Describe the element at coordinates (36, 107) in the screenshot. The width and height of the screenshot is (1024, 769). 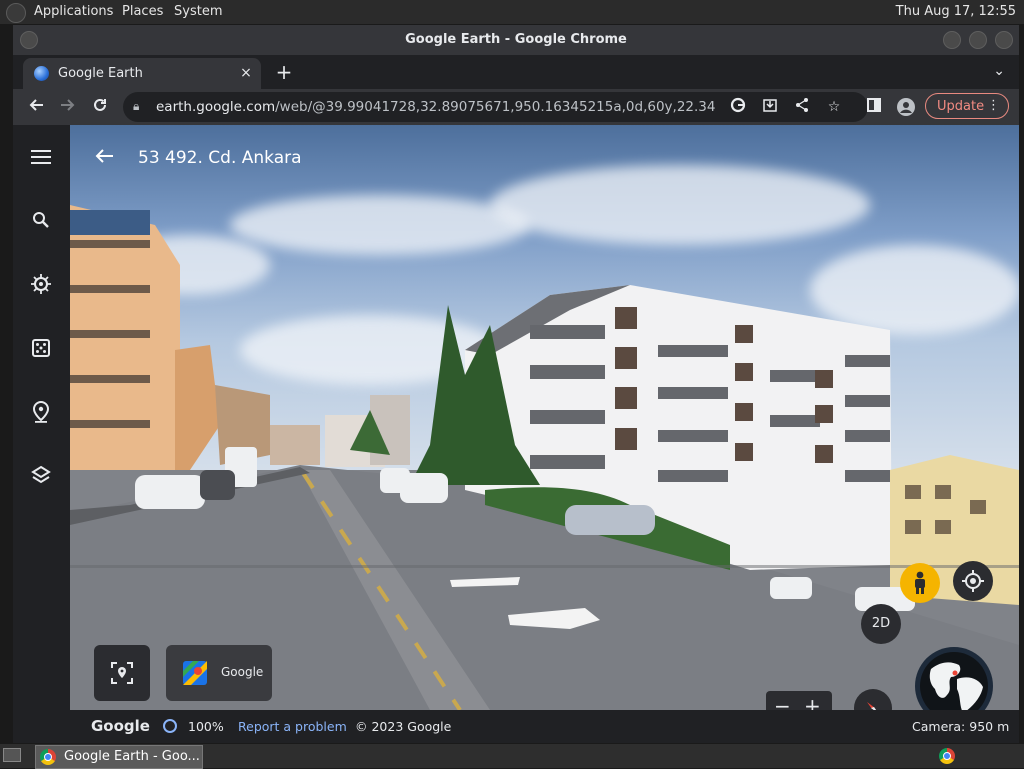
I see `back-icon` at that location.